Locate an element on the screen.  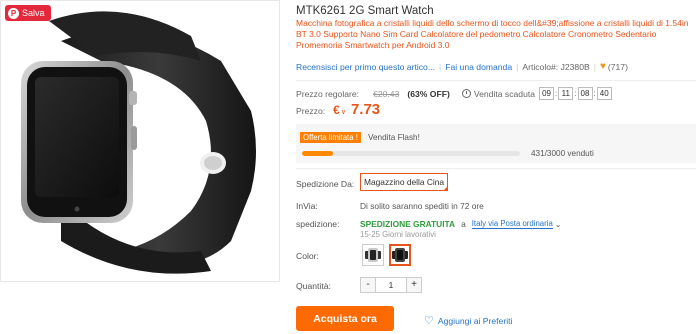
ship-from-label: Spedizione Da: is located at coordinates (325, 184).